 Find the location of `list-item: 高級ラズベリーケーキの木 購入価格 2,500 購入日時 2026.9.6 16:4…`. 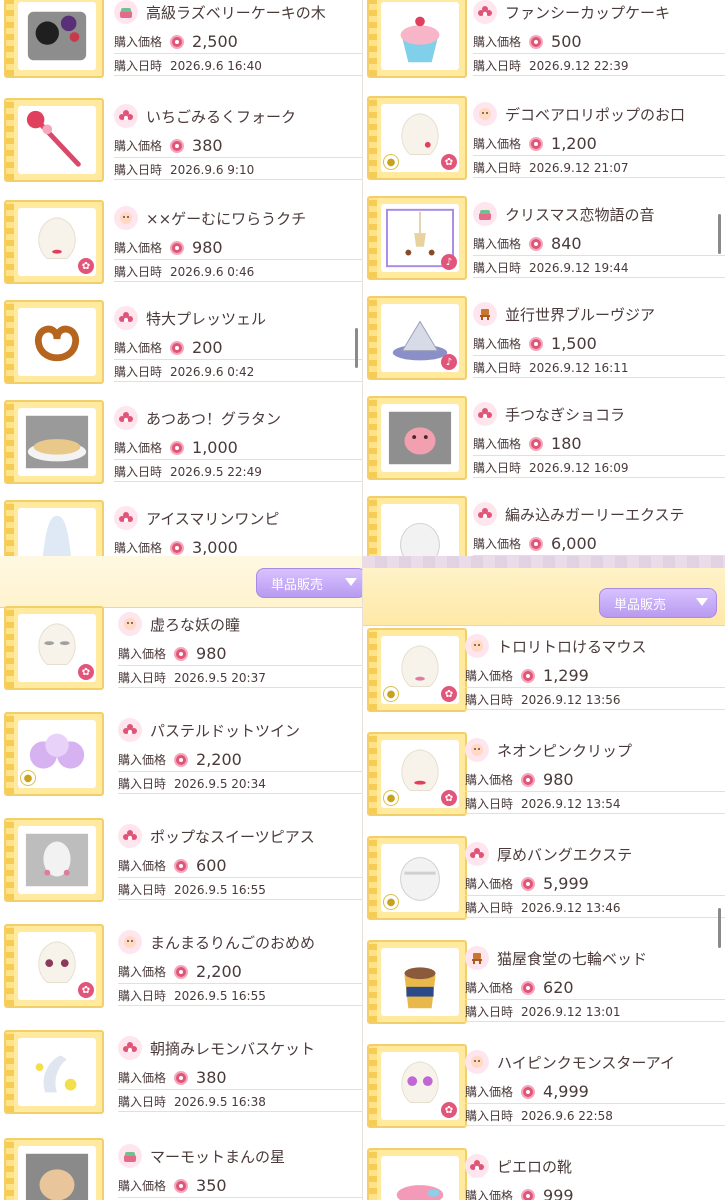

list-item: 高級ラズベリーケーキの木 購入価格 2,500 購入日時 2026.9.6 16:4… is located at coordinates (181, 41).